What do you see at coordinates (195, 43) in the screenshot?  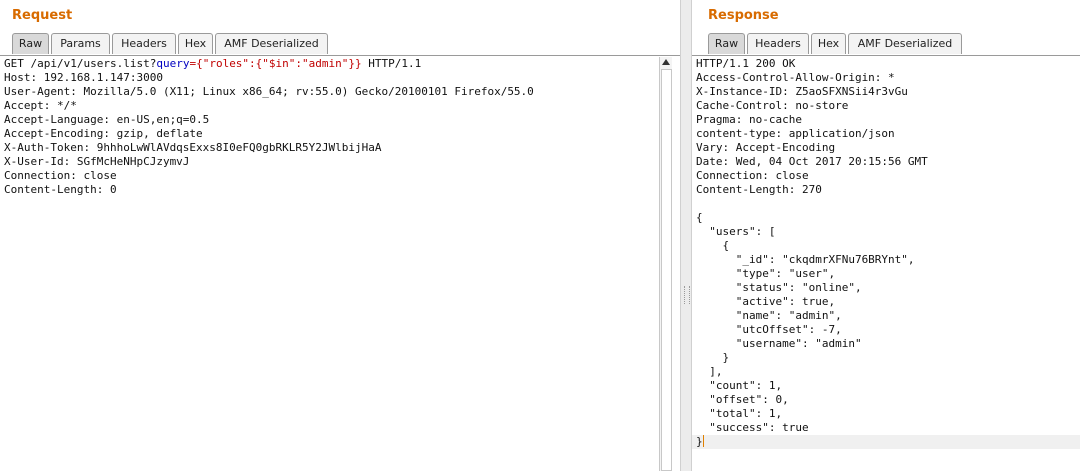 I see `request-tab-hex: Hex` at bounding box center [195, 43].